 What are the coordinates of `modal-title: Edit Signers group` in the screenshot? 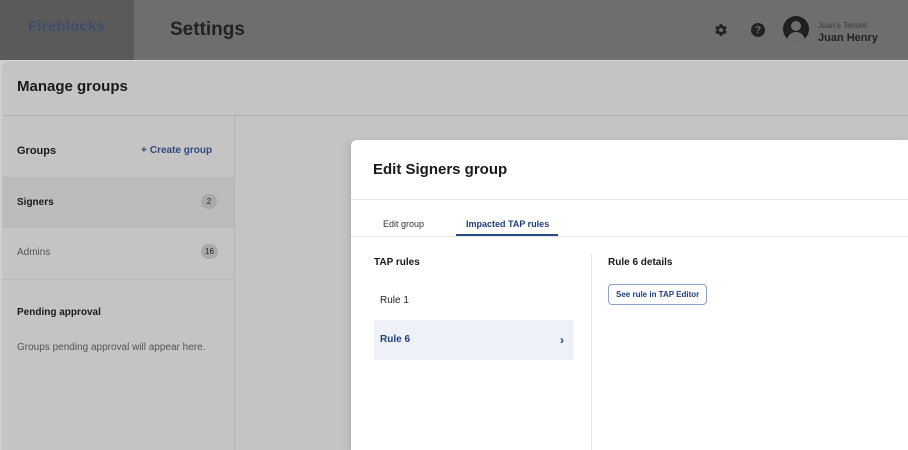 It's located at (440, 169).